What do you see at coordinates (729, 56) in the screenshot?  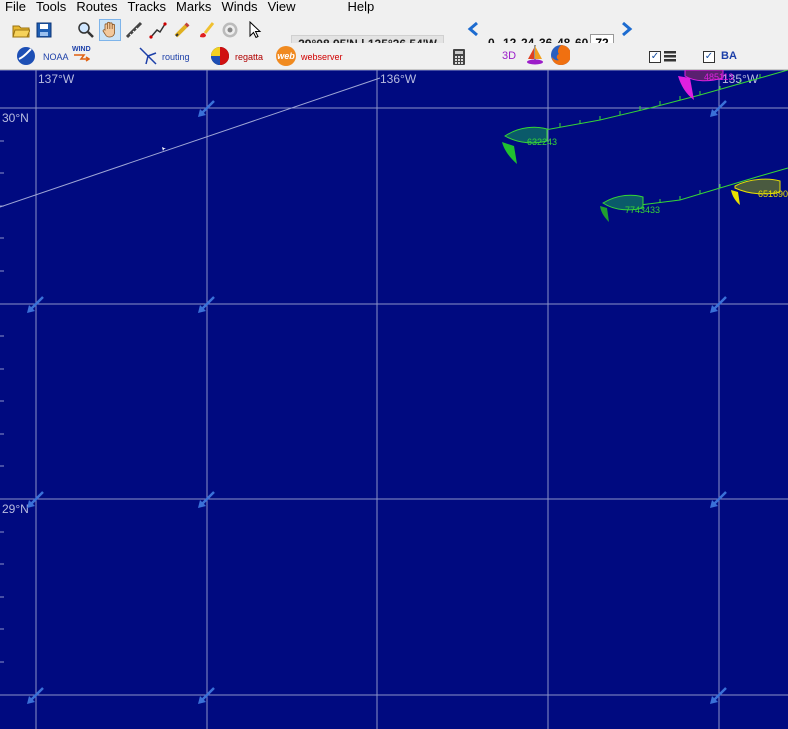 I see `ba-label: BA` at bounding box center [729, 56].